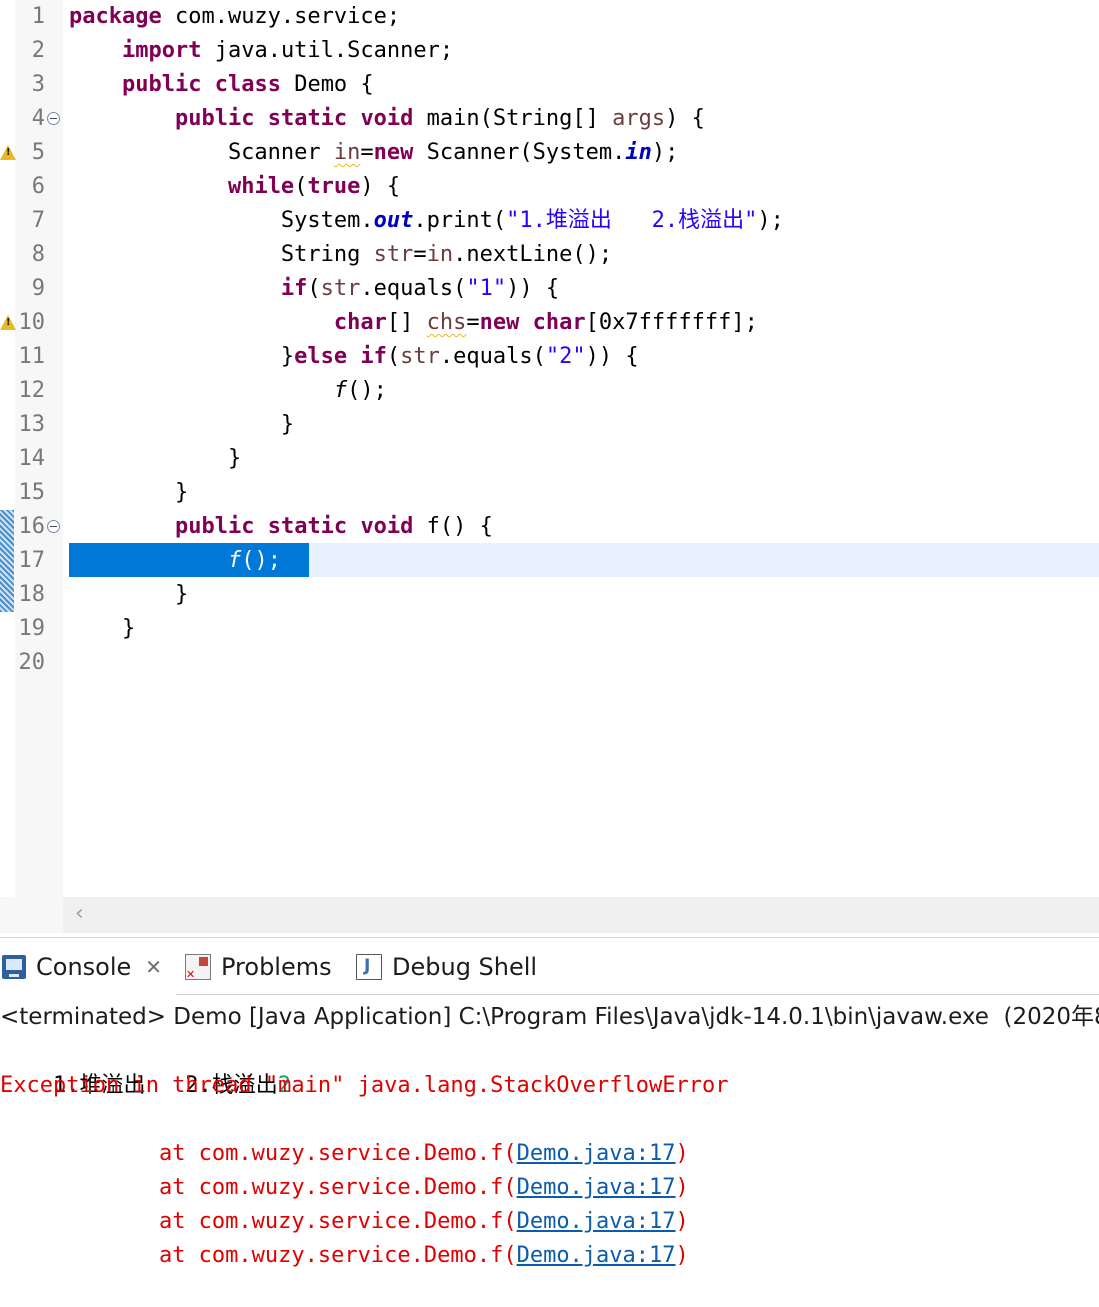  I want to click on console-icon, so click(14, 967).